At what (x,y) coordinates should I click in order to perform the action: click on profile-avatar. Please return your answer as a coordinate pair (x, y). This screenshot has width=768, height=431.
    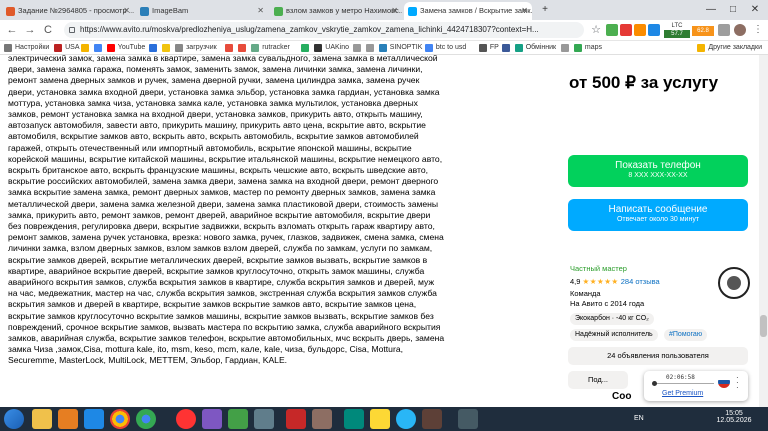
    Looking at the image, I should click on (740, 30).